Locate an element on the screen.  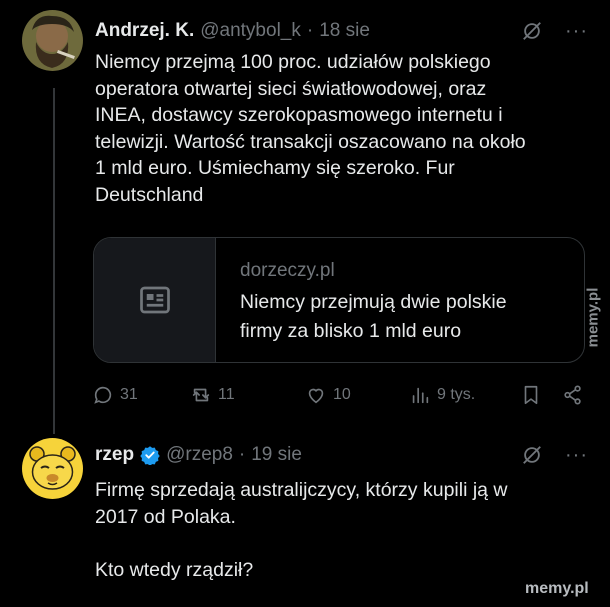
share-icon is located at coordinates (572, 395).